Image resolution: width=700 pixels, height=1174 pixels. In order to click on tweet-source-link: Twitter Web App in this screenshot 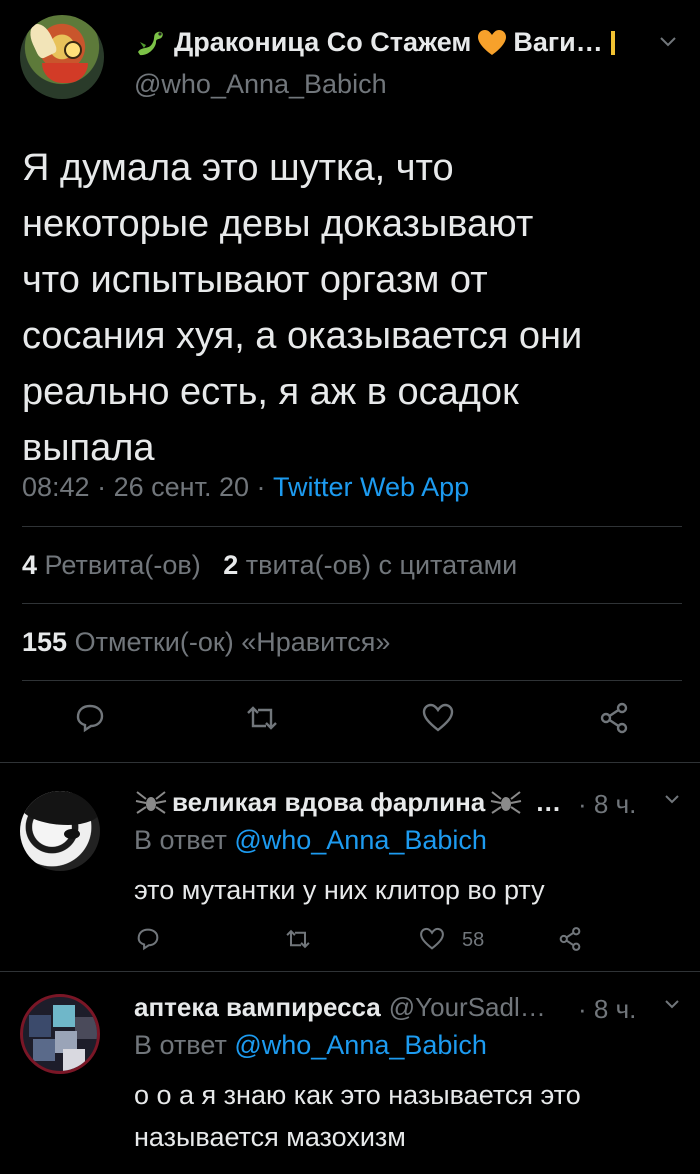, I will do `click(371, 487)`.